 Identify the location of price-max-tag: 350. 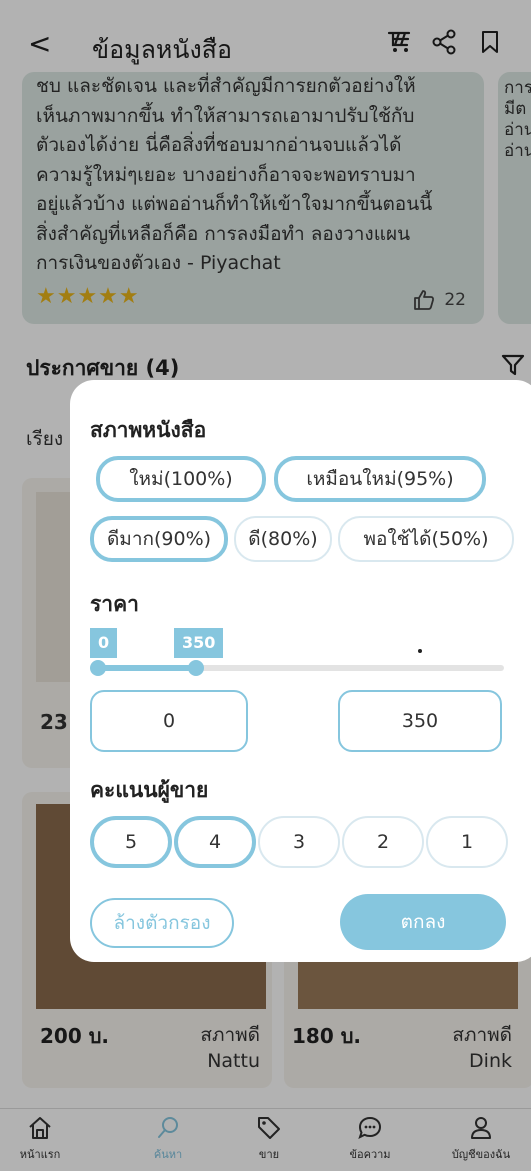
(199, 643).